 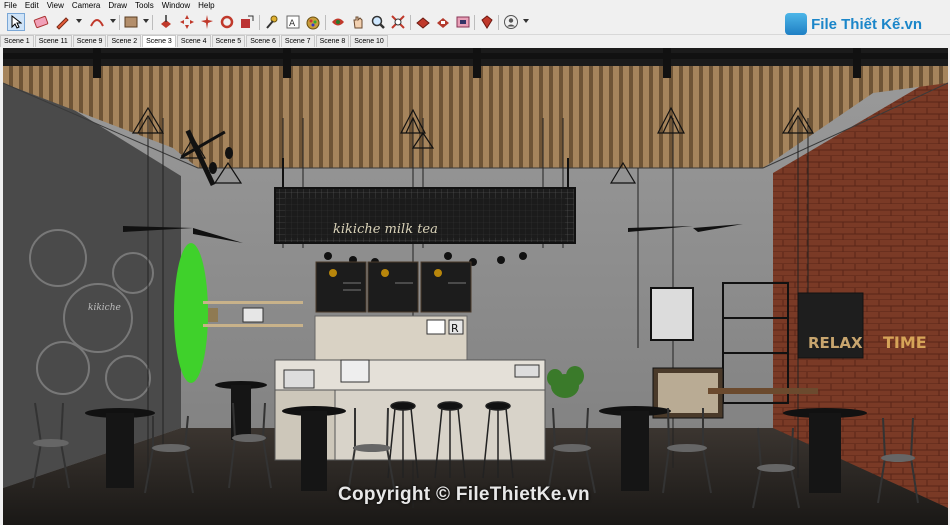 I want to click on scale-icon, so click(x=227, y=22).